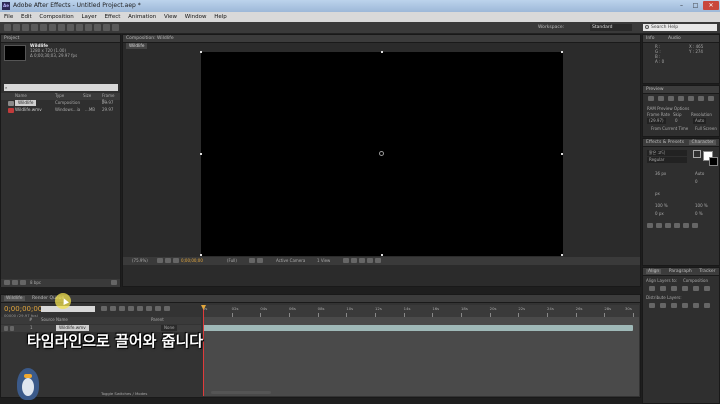 This screenshot has width=720, height=404. Describe the element at coordinates (6, 328) in the screenshot. I see `video-visibility-icon` at that location.